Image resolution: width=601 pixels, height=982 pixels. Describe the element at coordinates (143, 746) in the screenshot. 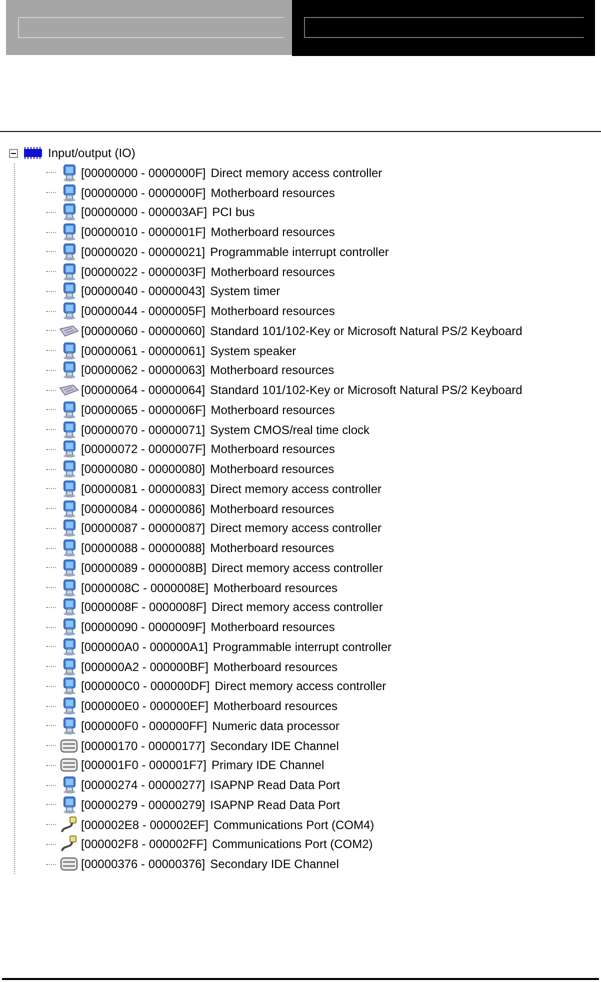

I see `address-range: [00000170 - 00000177]` at that location.